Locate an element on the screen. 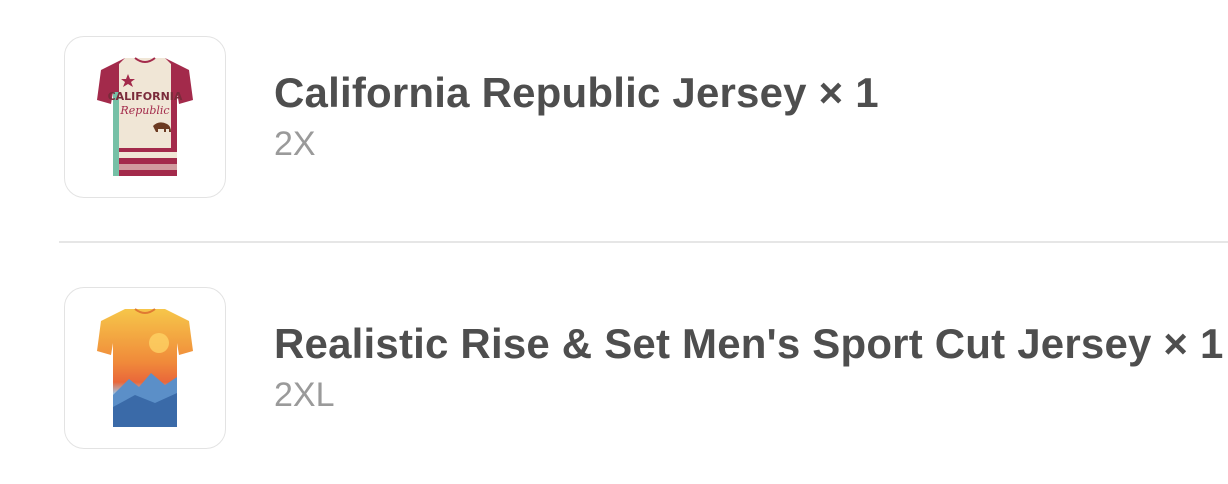 The height and width of the screenshot is (484, 1228). jersey-icon is located at coordinates (145, 367).